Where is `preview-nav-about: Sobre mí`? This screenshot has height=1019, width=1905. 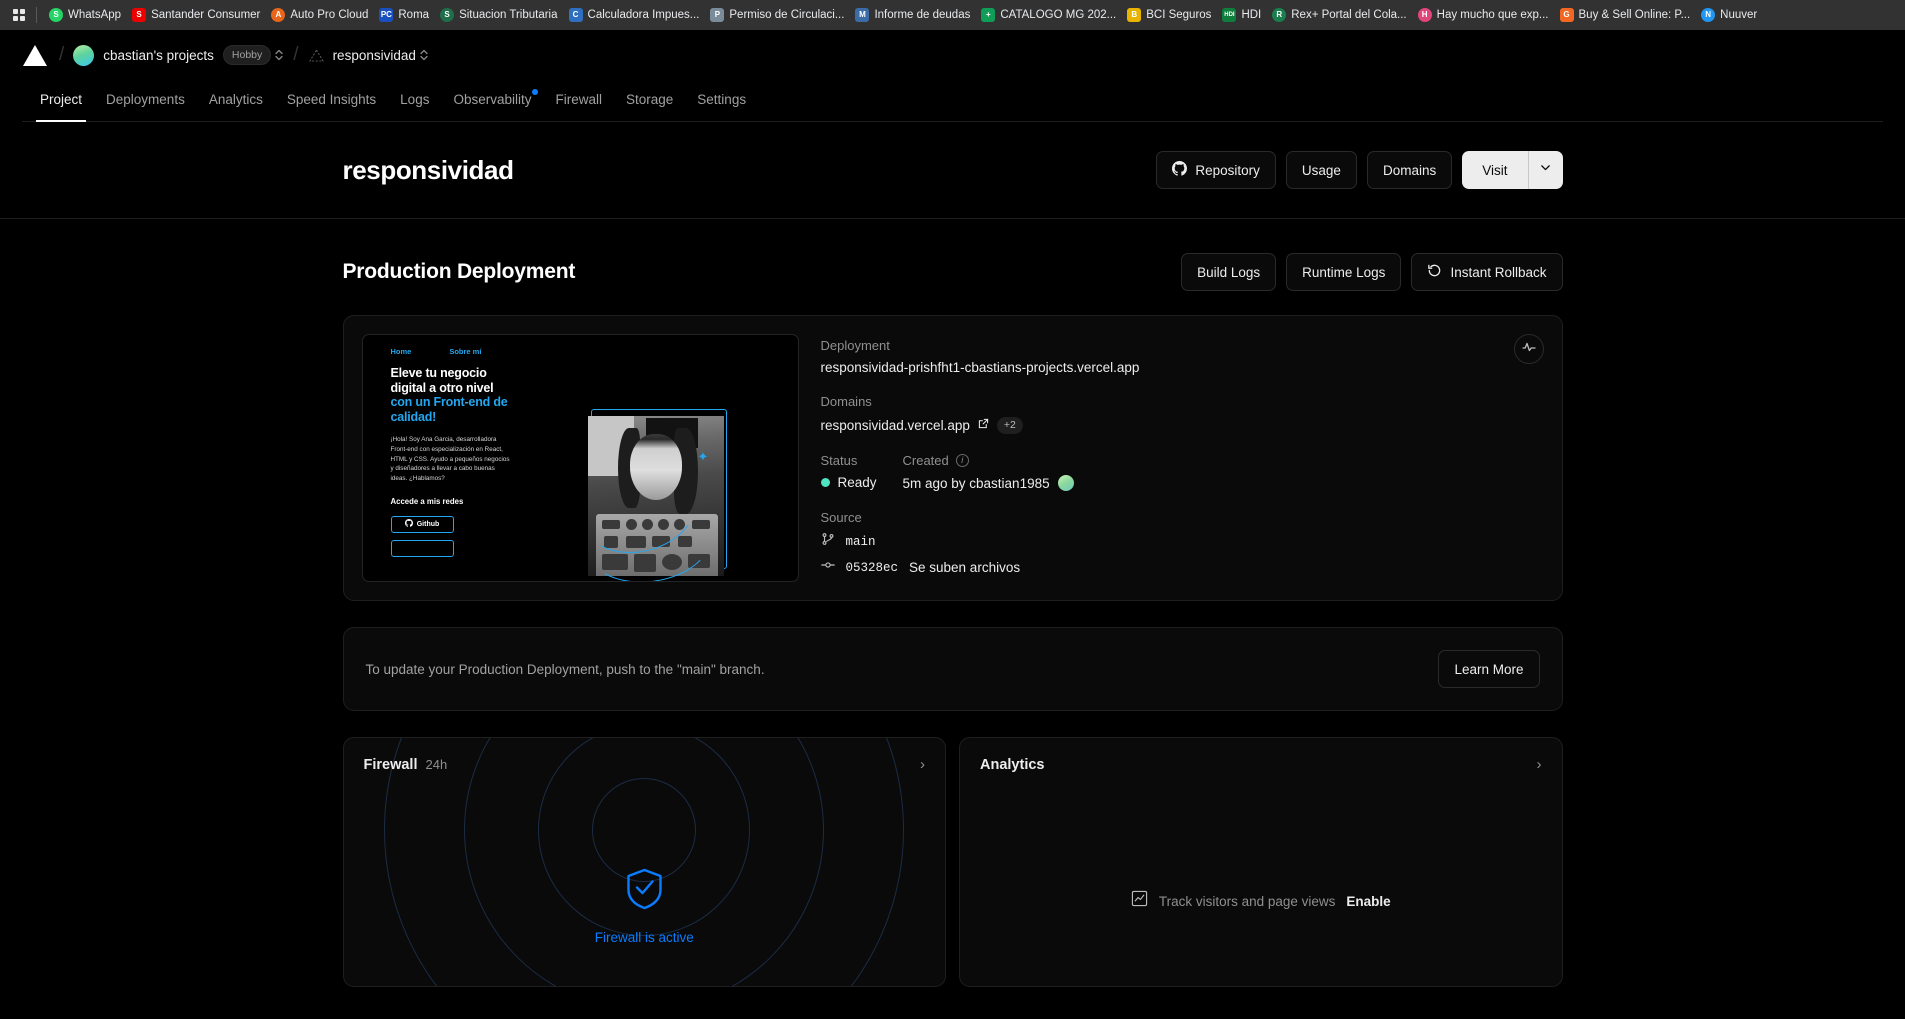
preview-nav-about: Sobre mí is located at coordinates (465, 351).